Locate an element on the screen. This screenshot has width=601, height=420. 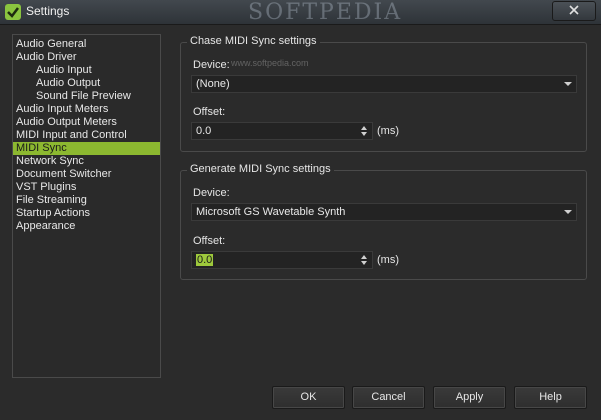
tree-item-midi-input-and-control: MIDI Input and Control is located at coordinates (86, 135).